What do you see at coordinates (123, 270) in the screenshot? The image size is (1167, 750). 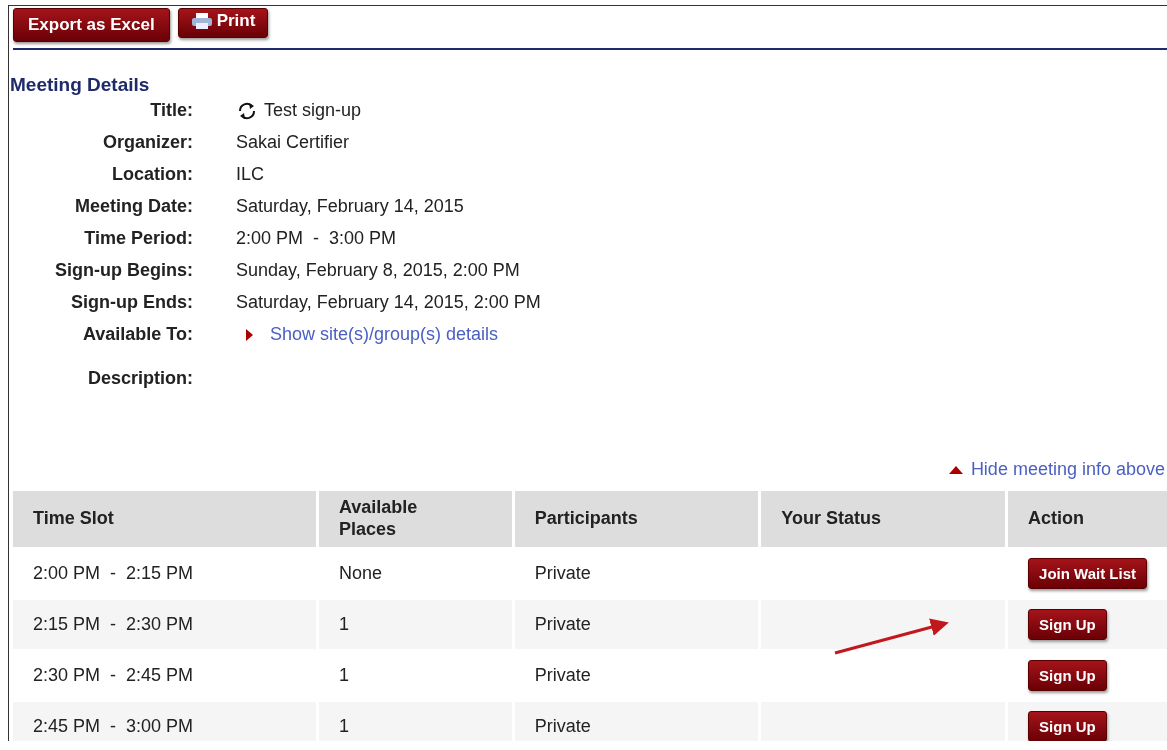 I see `field-label: Sign-up Begins:` at bounding box center [123, 270].